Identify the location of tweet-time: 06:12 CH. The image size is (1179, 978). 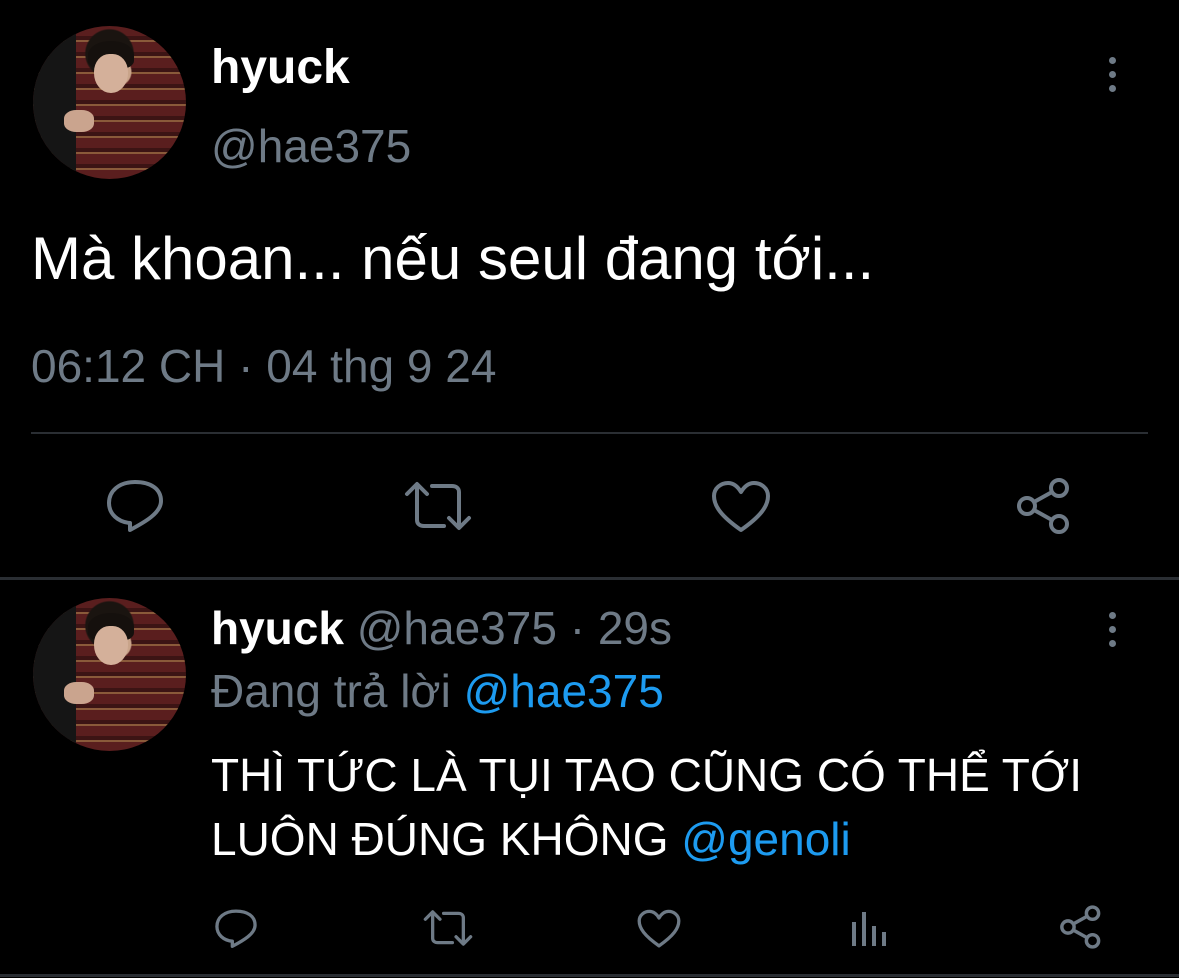
(128, 366).